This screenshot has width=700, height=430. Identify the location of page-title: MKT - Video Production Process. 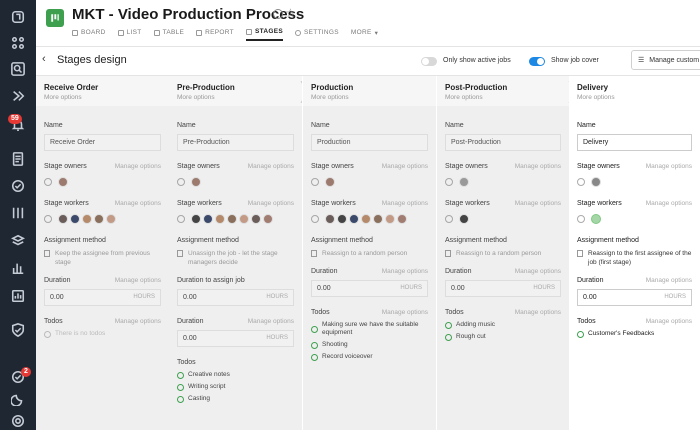
(188, 14).